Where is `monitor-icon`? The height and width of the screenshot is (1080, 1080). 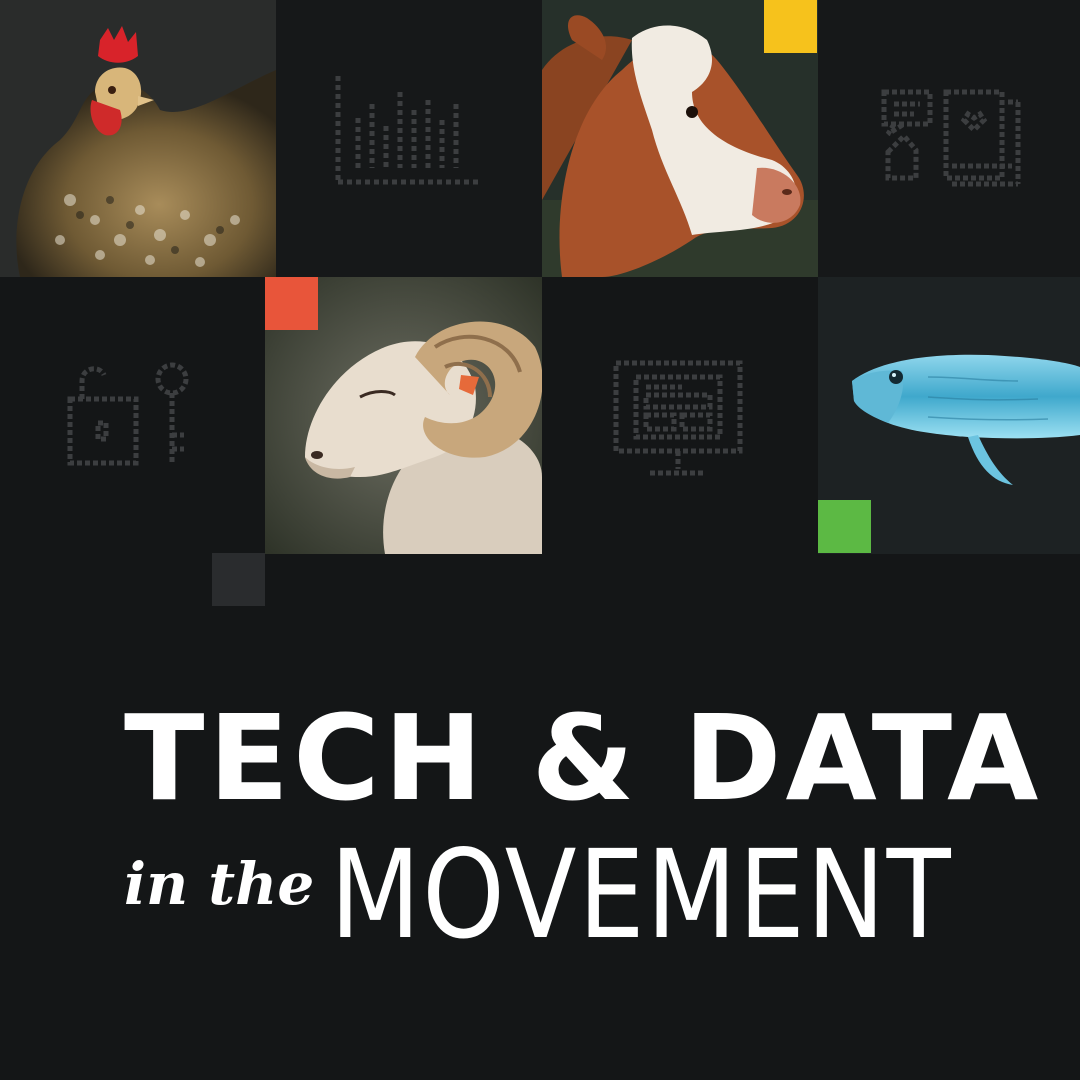 monitor-icon is located at coordinates (680, 415).